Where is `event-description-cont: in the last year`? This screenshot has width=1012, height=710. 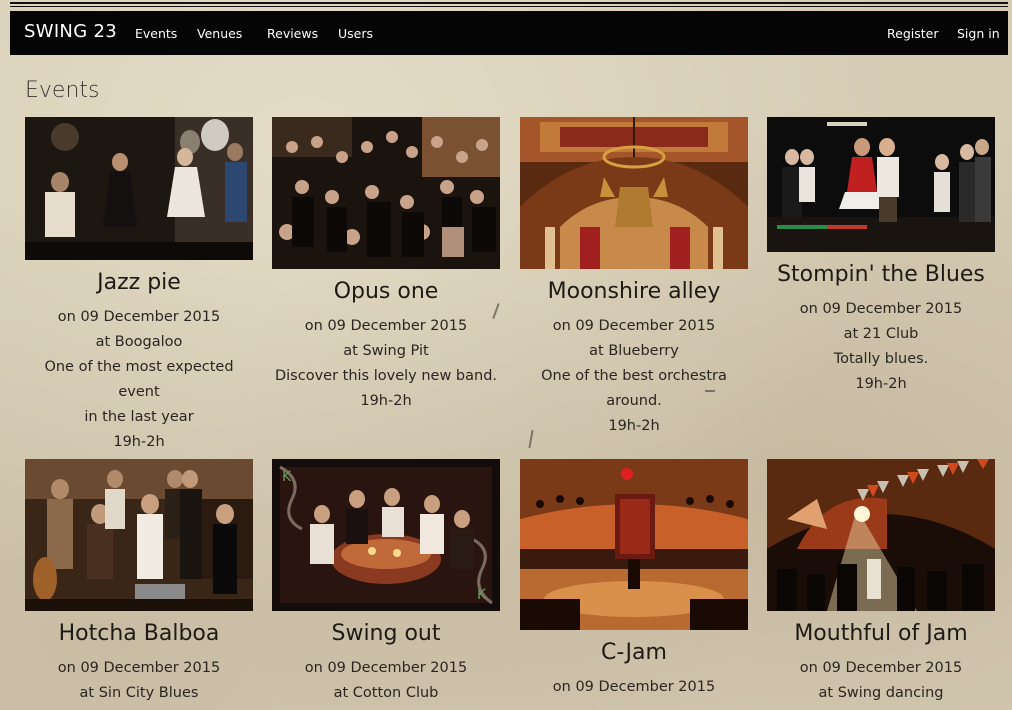
event-description-cont: in the last year is located at coordinates (139, 417).